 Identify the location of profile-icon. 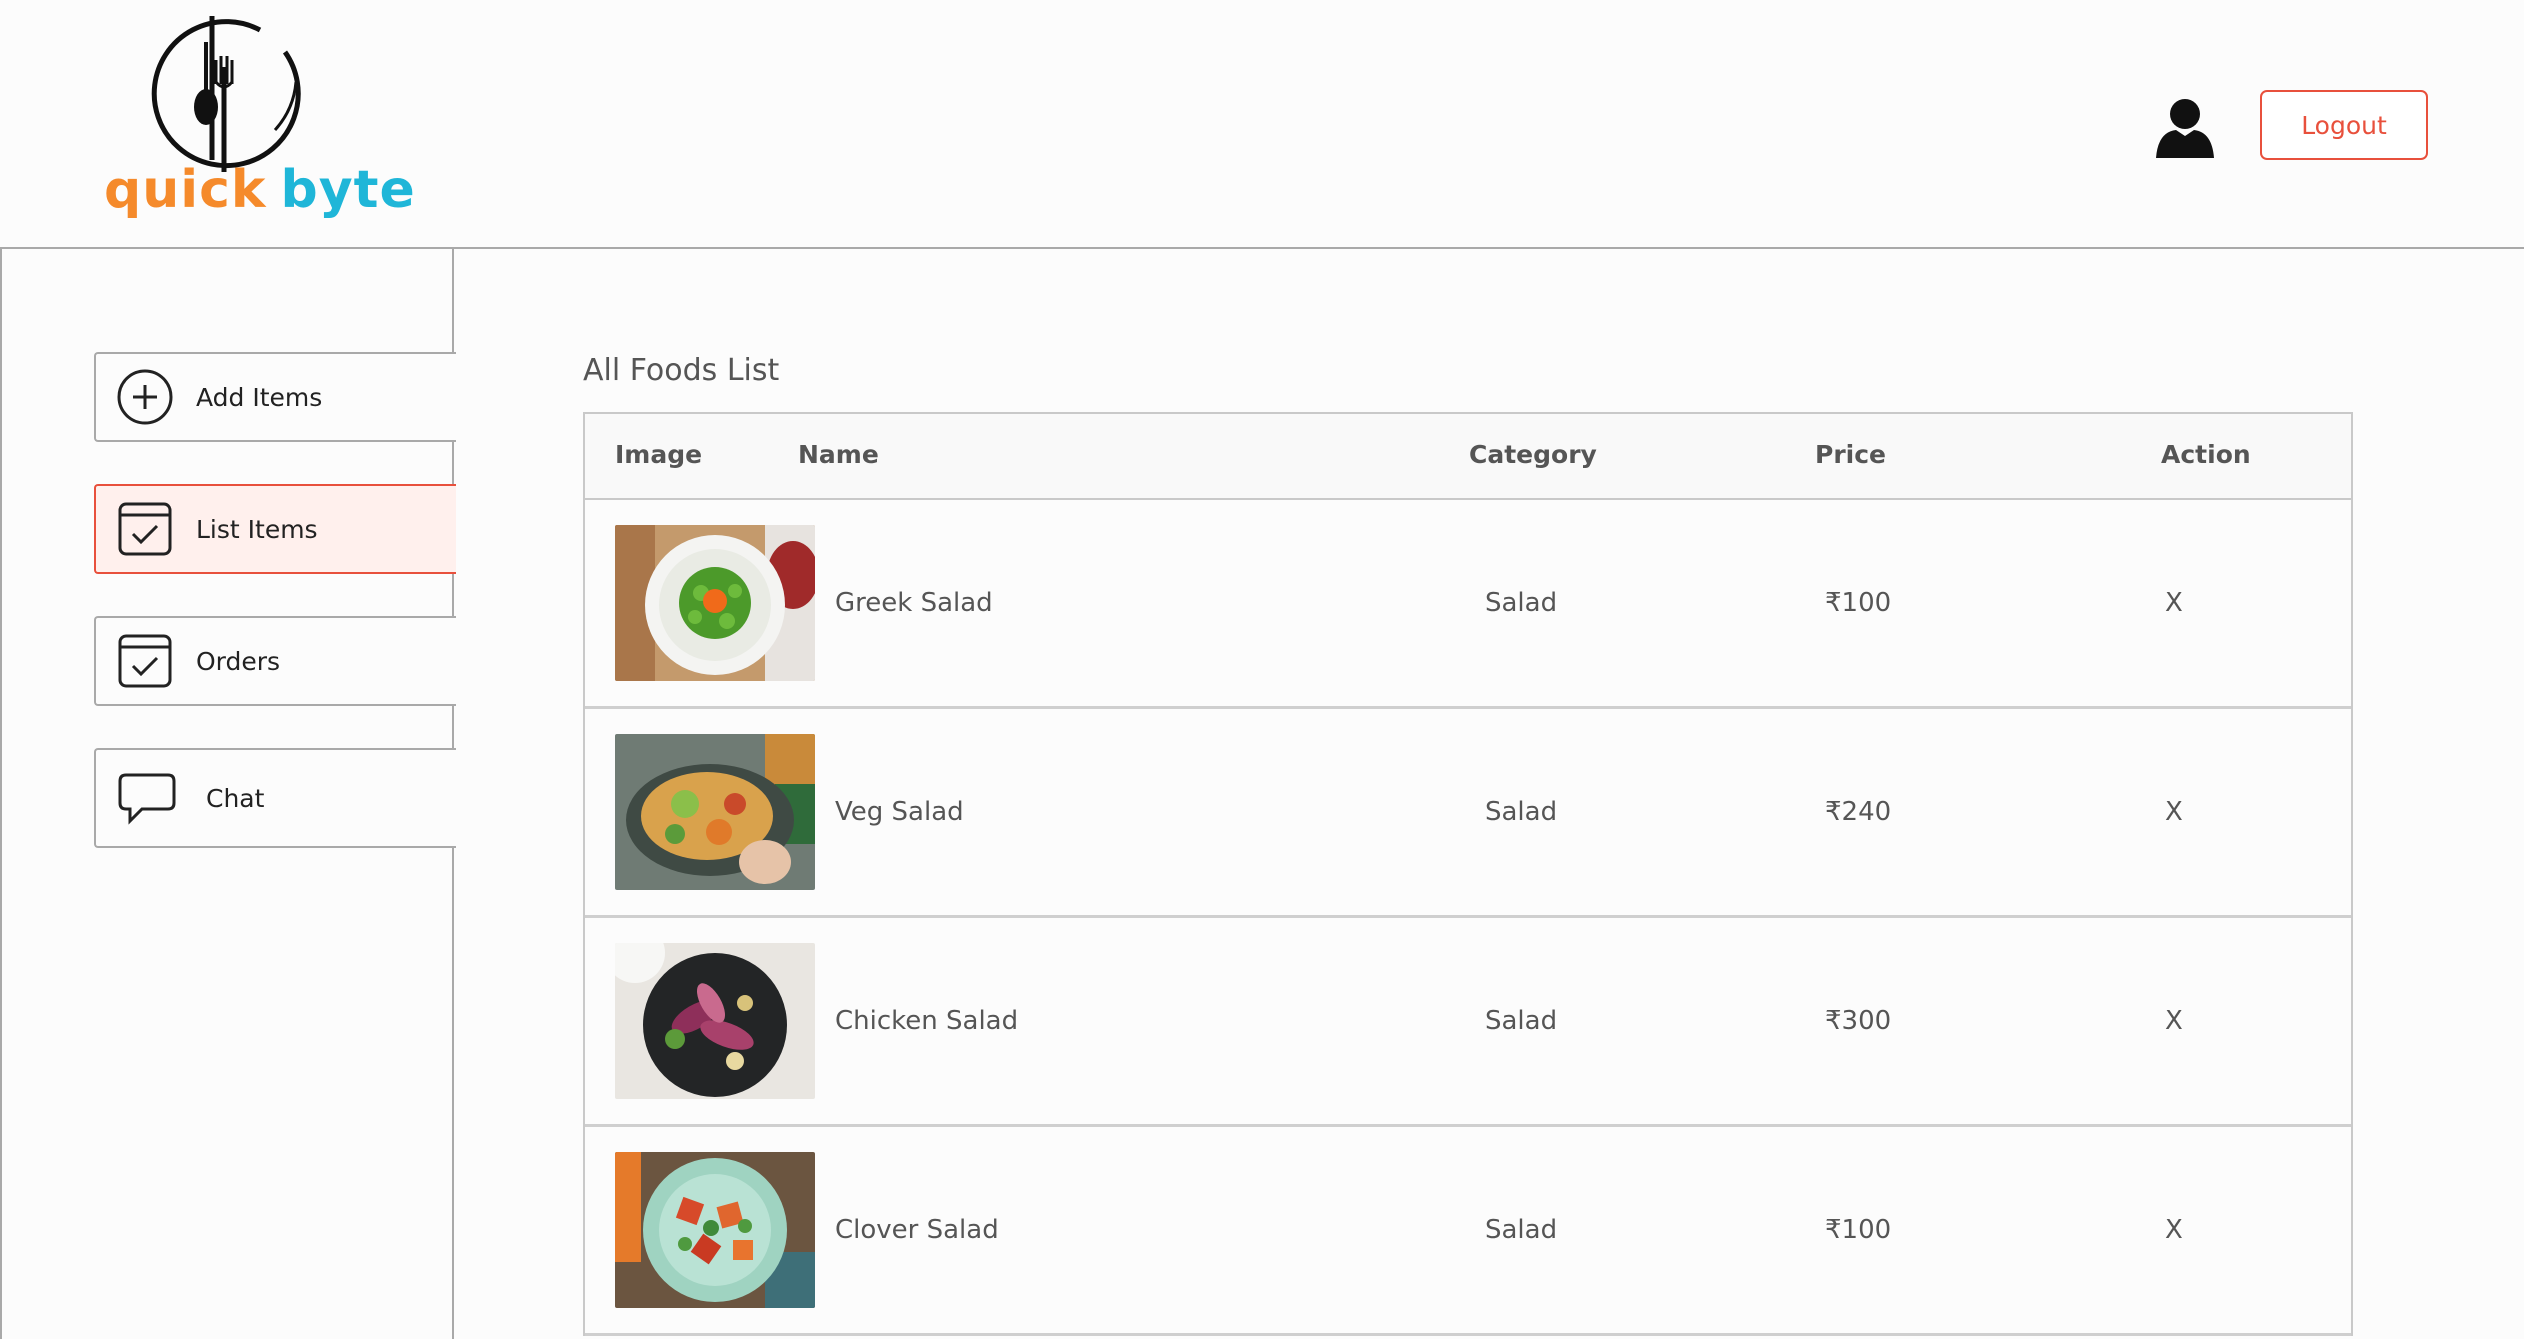
(2185, 127).